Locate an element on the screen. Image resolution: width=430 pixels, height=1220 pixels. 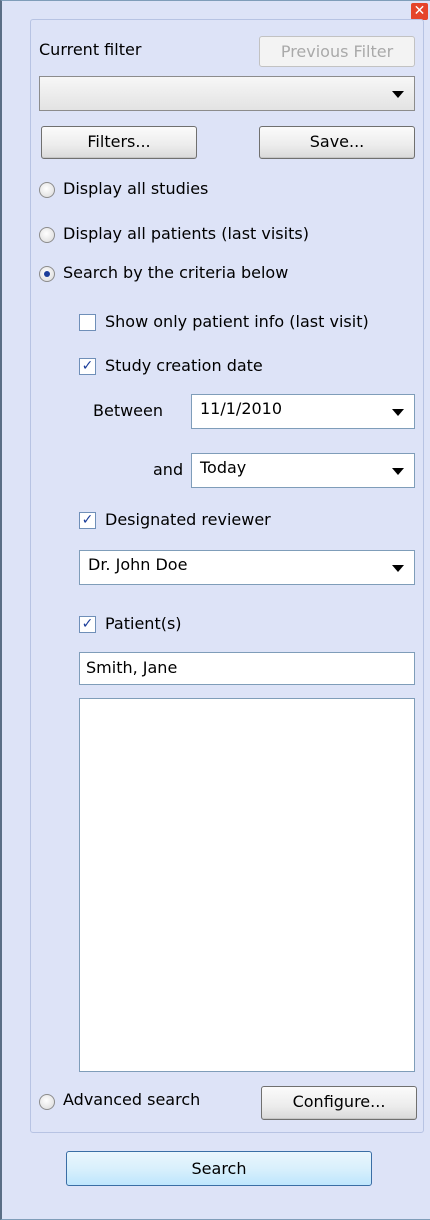
advanced-search-label: Advanced search is located at coordinates (132, 1099).